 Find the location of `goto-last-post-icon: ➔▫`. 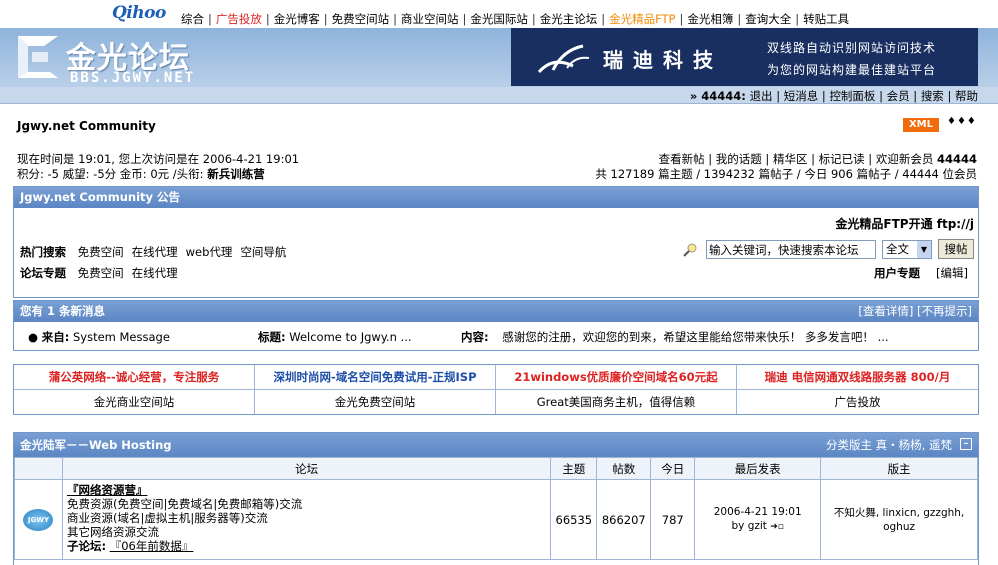

goto-last-post-icon: ➔▫ is located at coordinates (777, 527).